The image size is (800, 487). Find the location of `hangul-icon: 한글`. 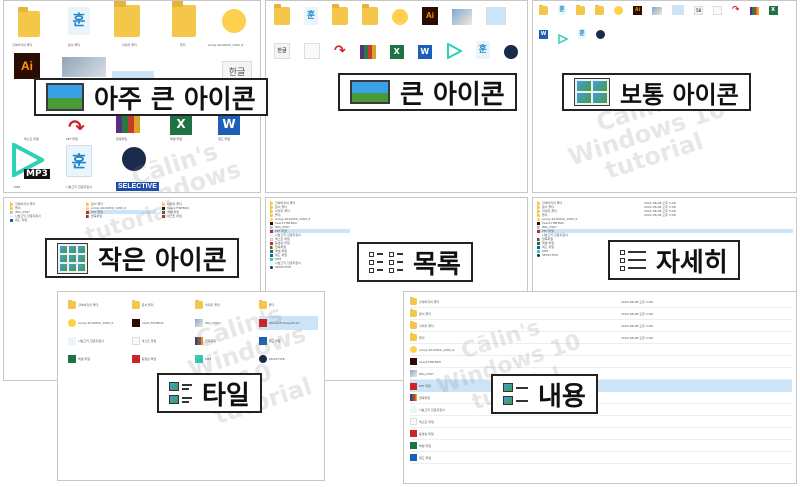

hangul-icon: 한글 is located at coordinates (282, 51).